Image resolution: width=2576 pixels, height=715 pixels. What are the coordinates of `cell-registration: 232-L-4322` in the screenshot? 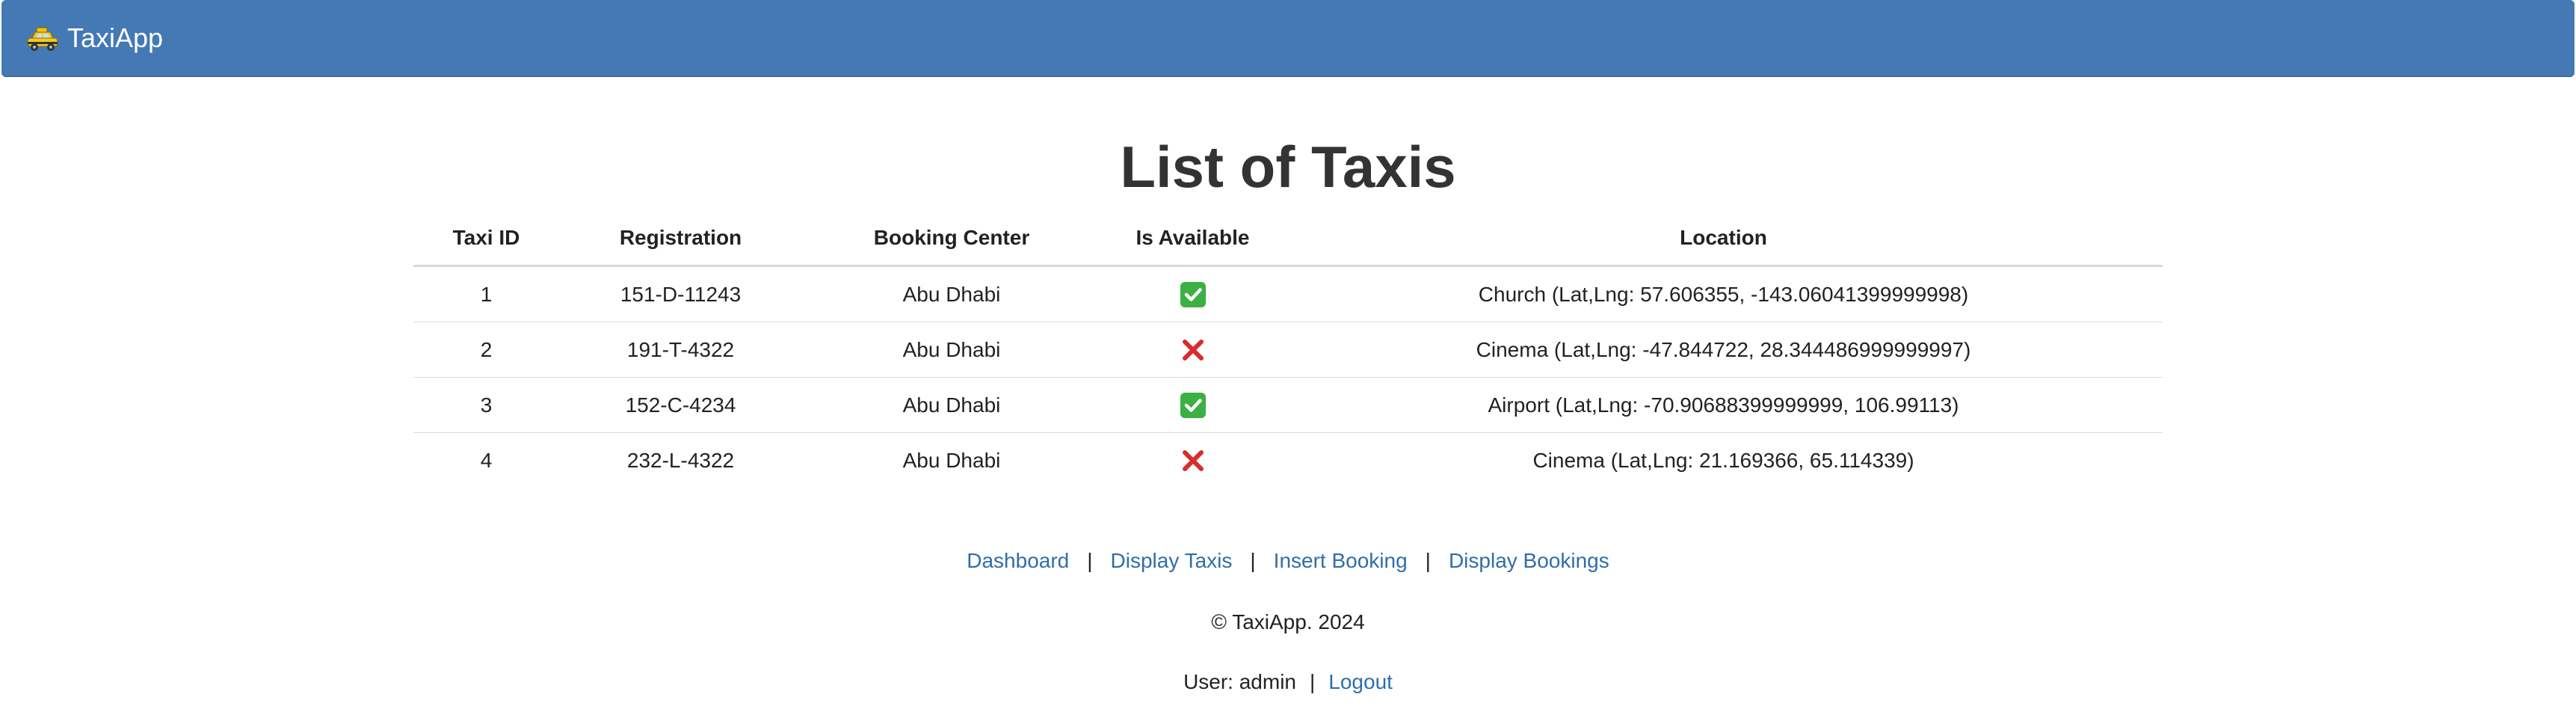 It's located at (680, 460).